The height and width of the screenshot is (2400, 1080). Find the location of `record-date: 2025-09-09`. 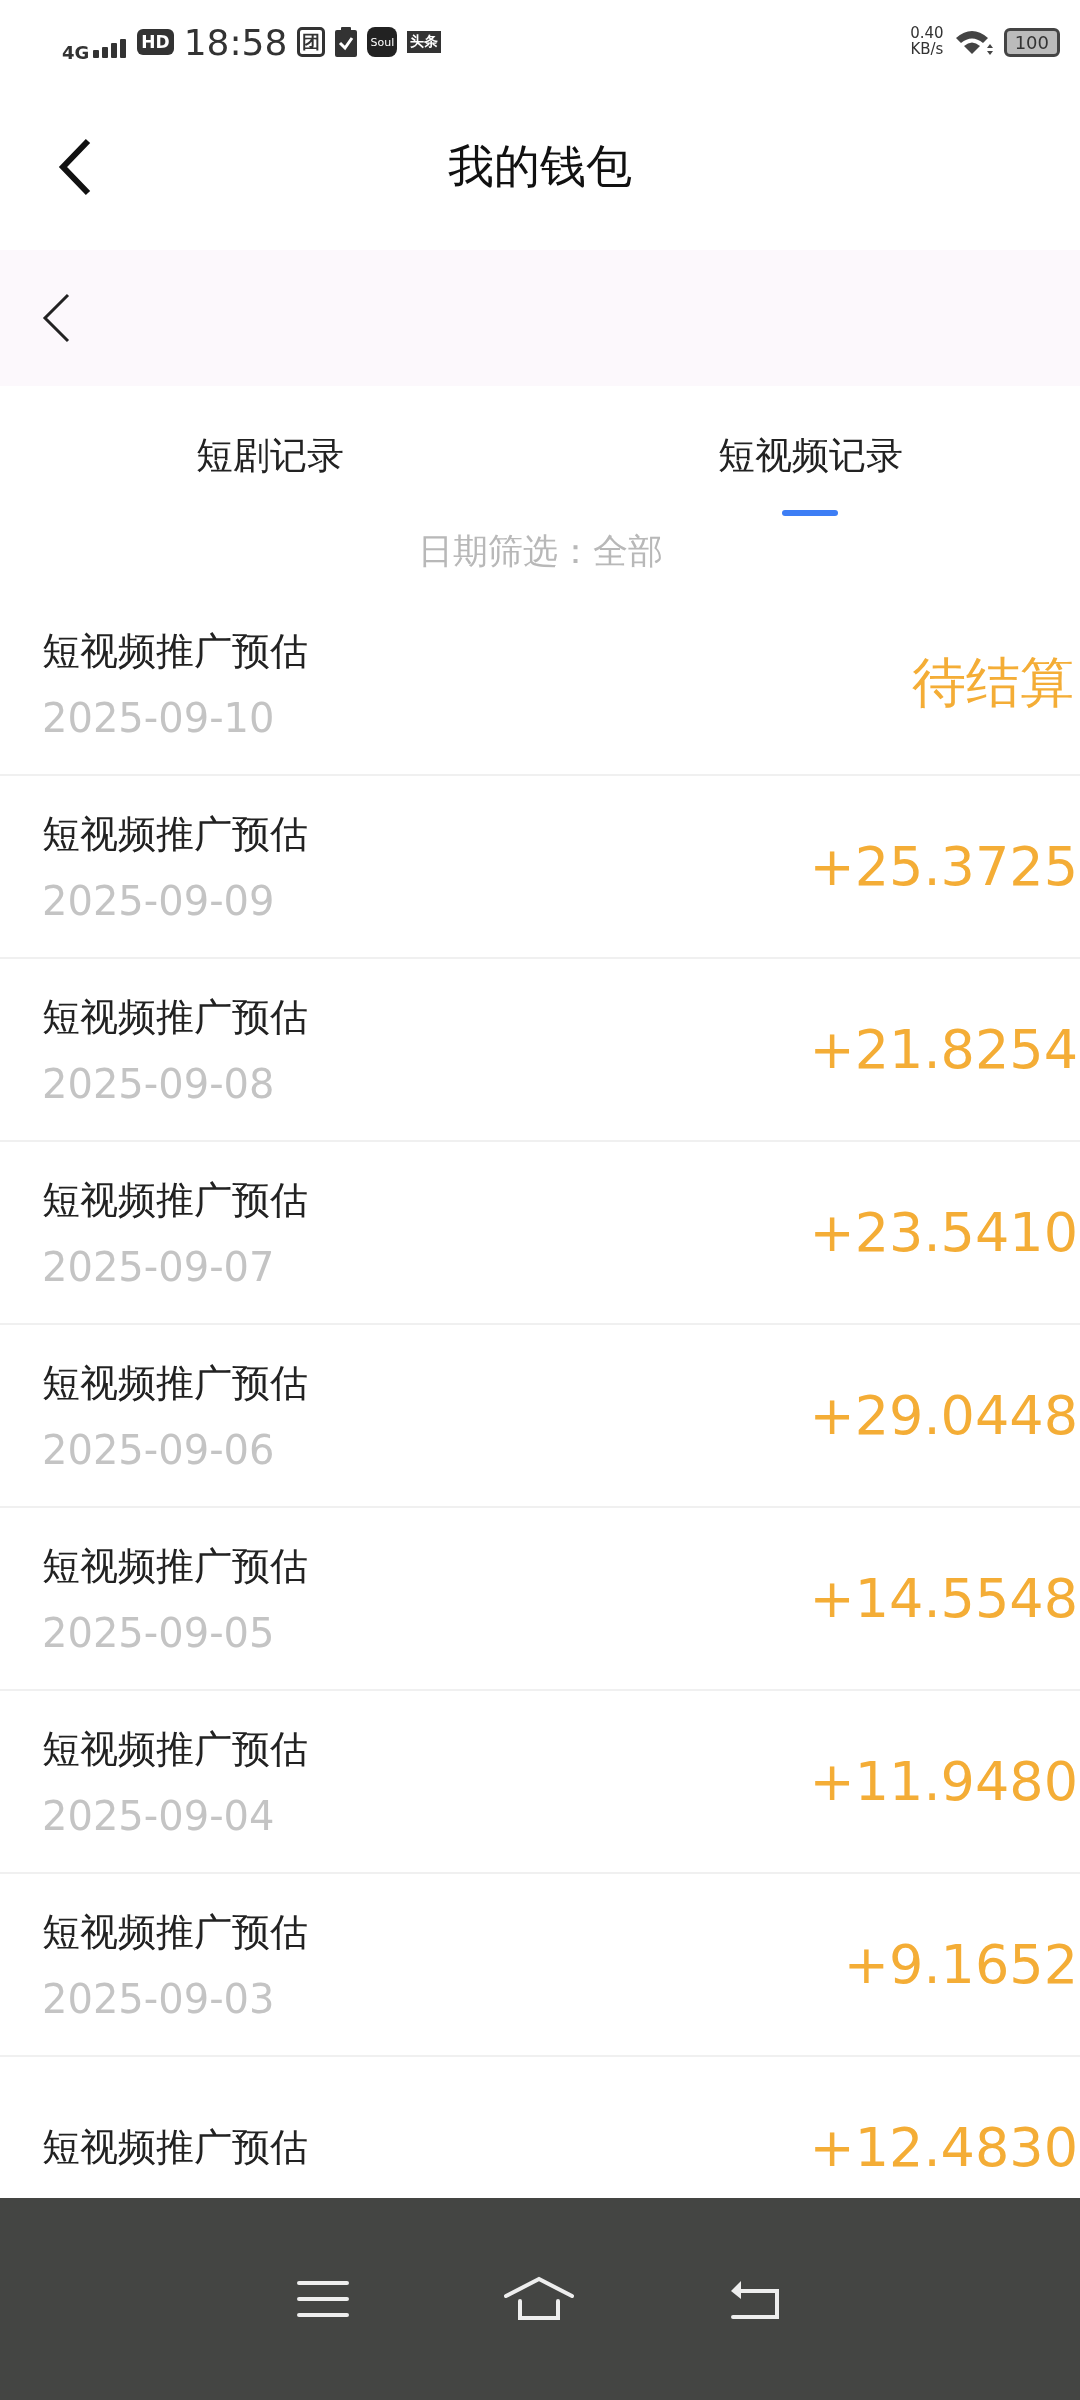

record-date: 2025-09-09 is located at coordinates (159, 901).